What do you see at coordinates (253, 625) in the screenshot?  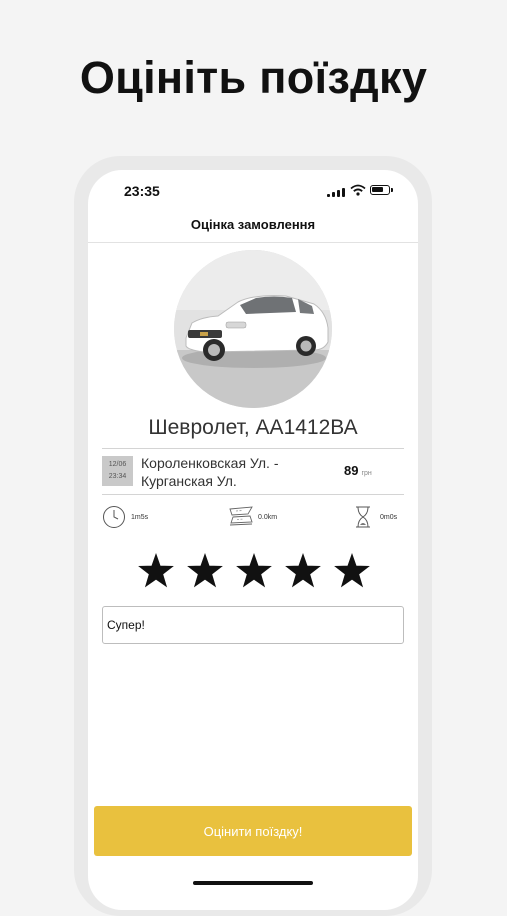 I see `comment-input: Супер!` at bounding box center [253, 625].